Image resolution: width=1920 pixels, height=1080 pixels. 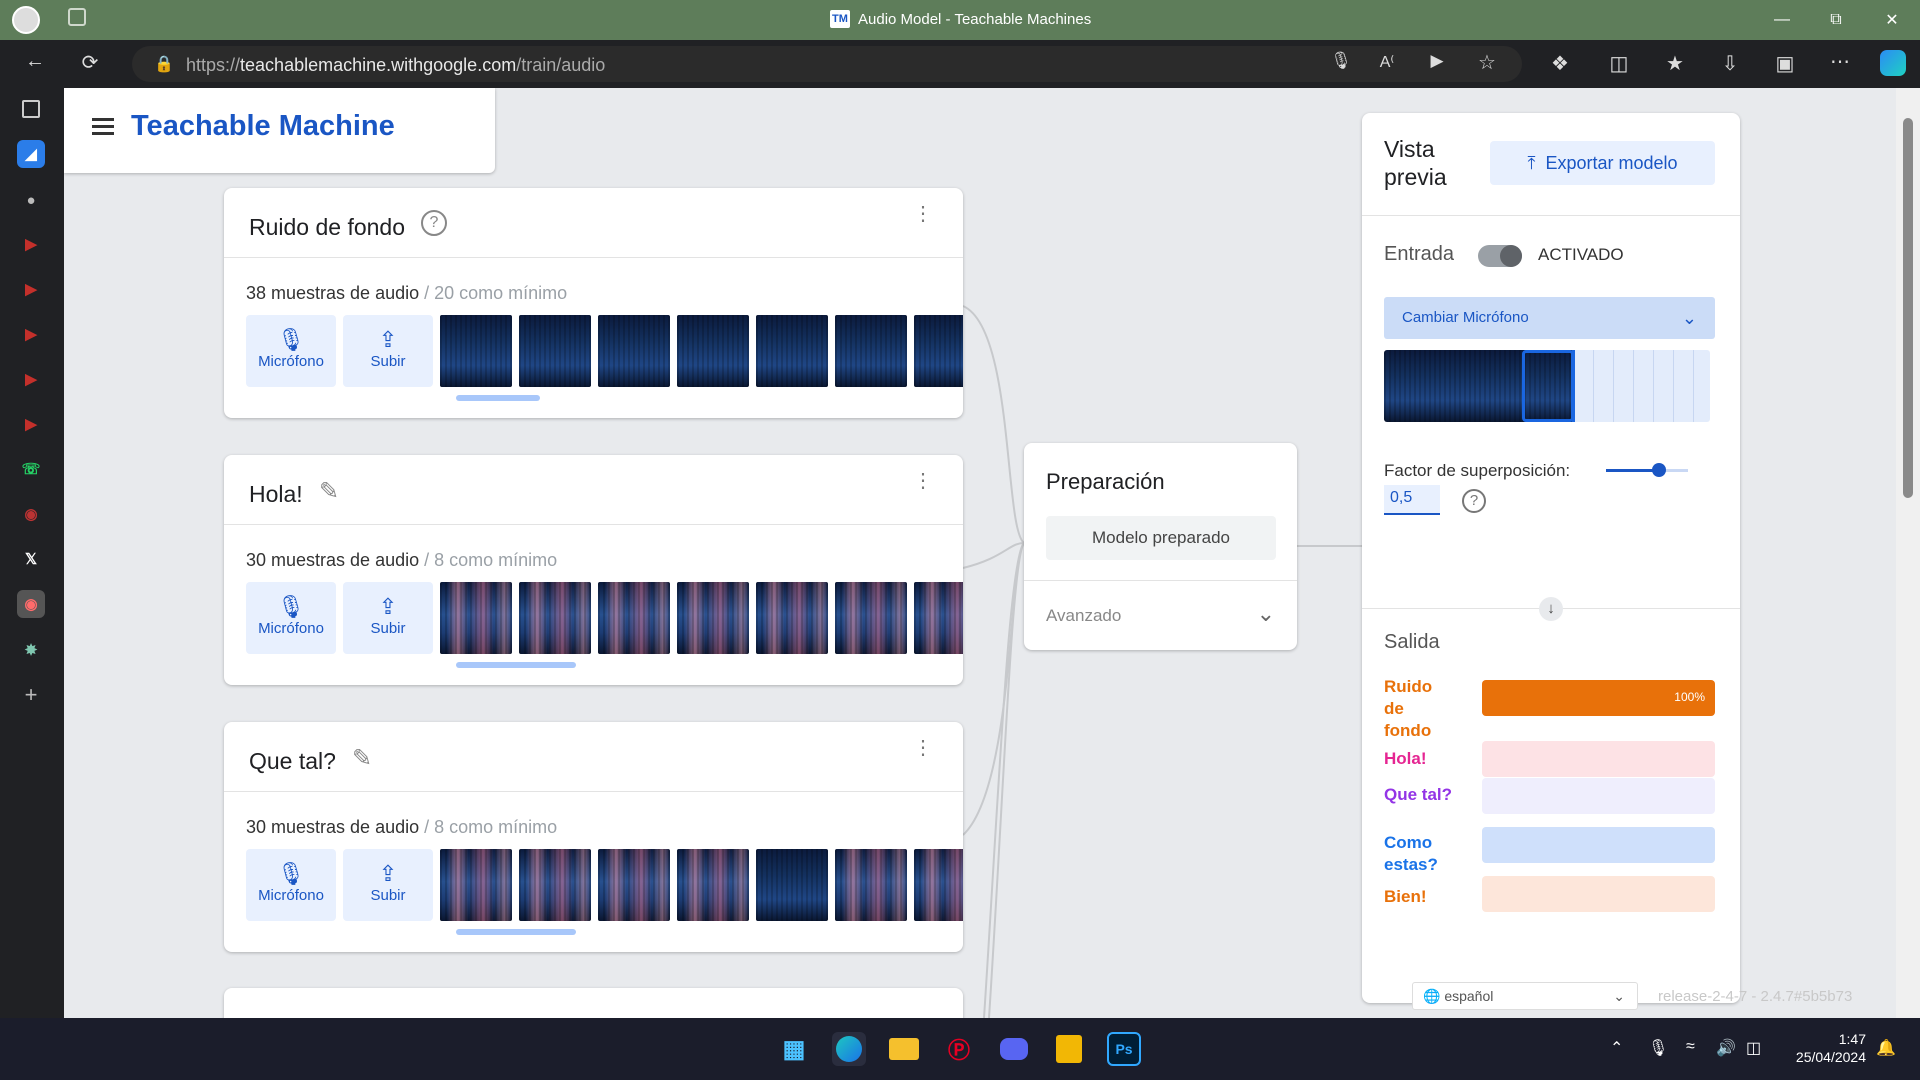 What do you see at coordinates (1753, 1048) in the screenshot?
I see `battery-icon: ◫` at bounding box center [1753, 1048].